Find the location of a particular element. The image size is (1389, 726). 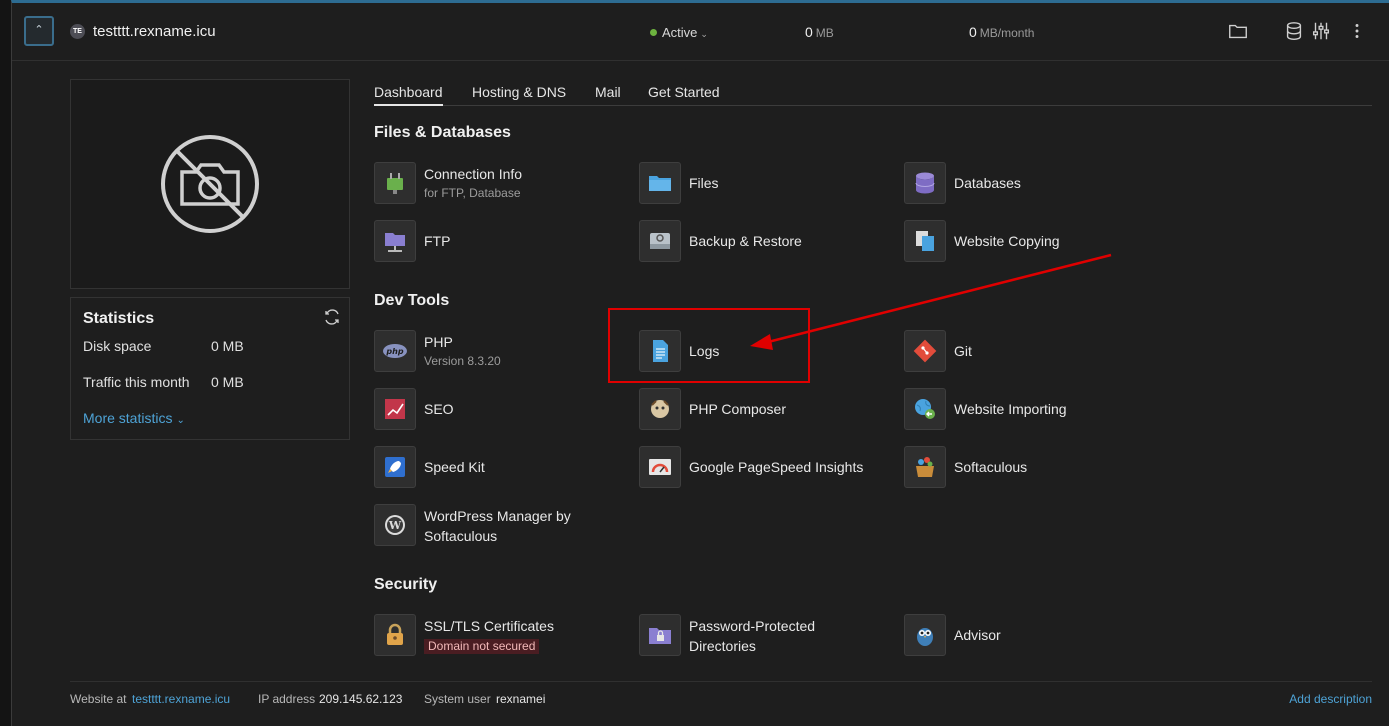

disk-usage-metric: 0 MB is located at coordinates (819, 32).